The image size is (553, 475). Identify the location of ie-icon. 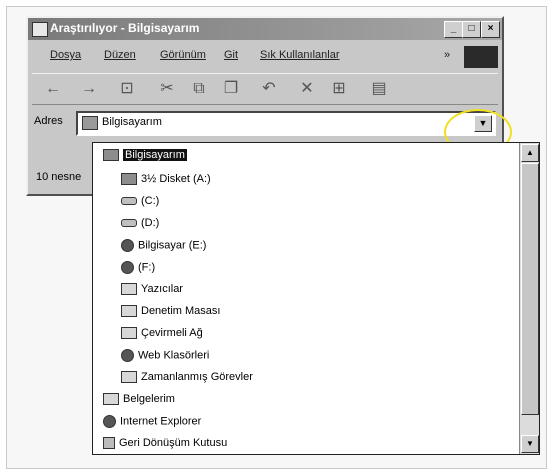
(109, 421).